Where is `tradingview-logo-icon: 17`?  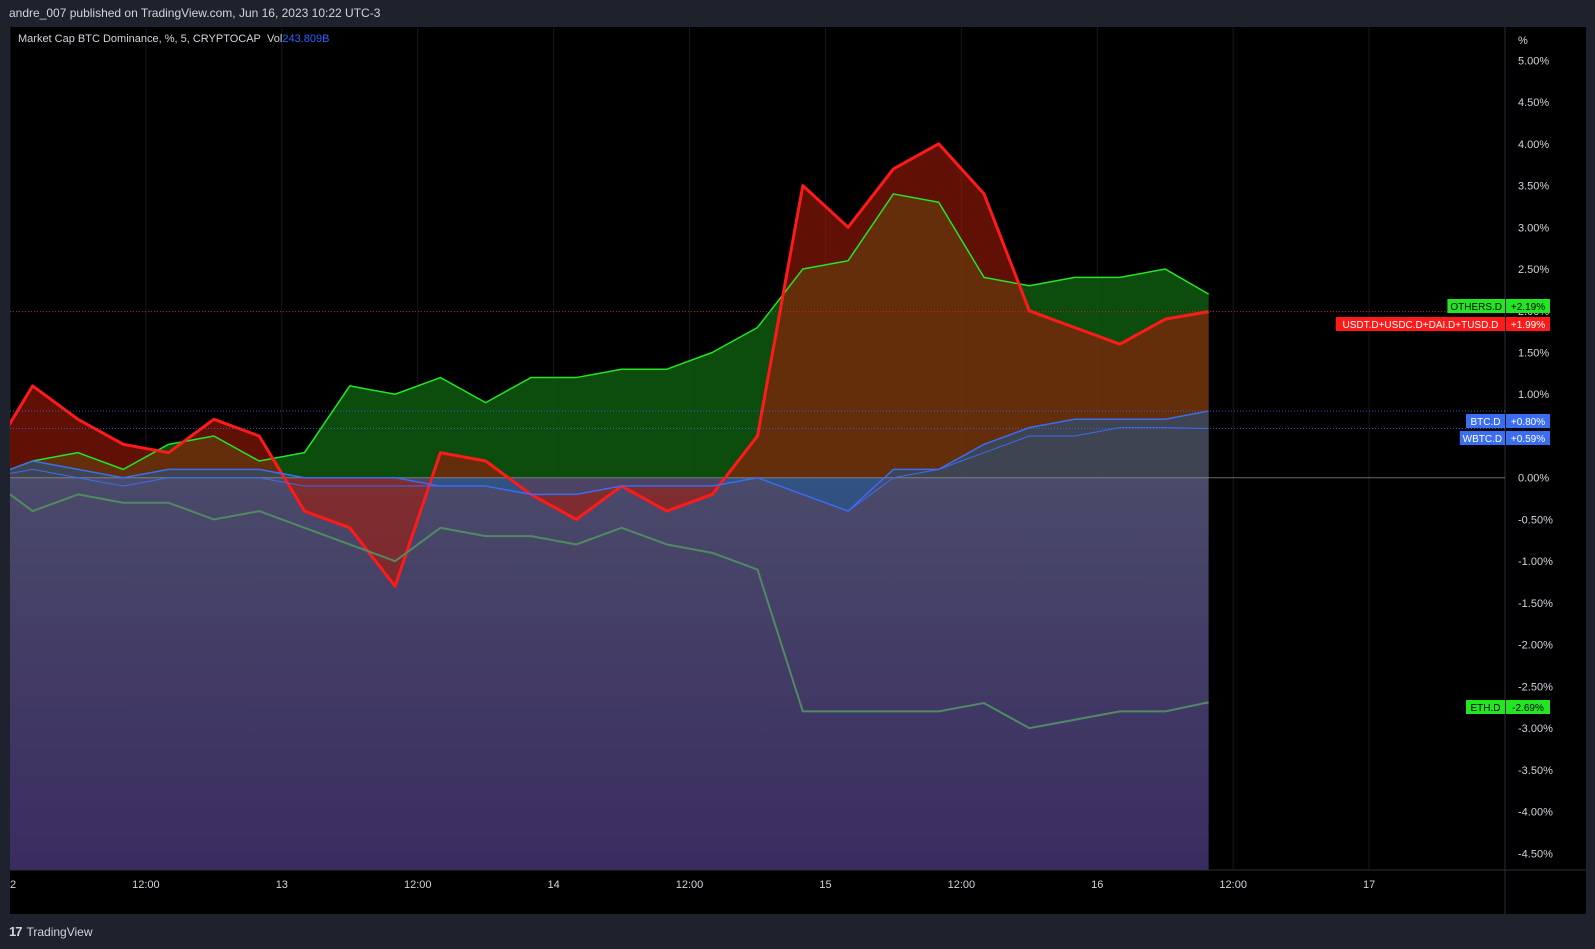 tradingview-logo-icon: 17 is located at coordinates (16, 931).